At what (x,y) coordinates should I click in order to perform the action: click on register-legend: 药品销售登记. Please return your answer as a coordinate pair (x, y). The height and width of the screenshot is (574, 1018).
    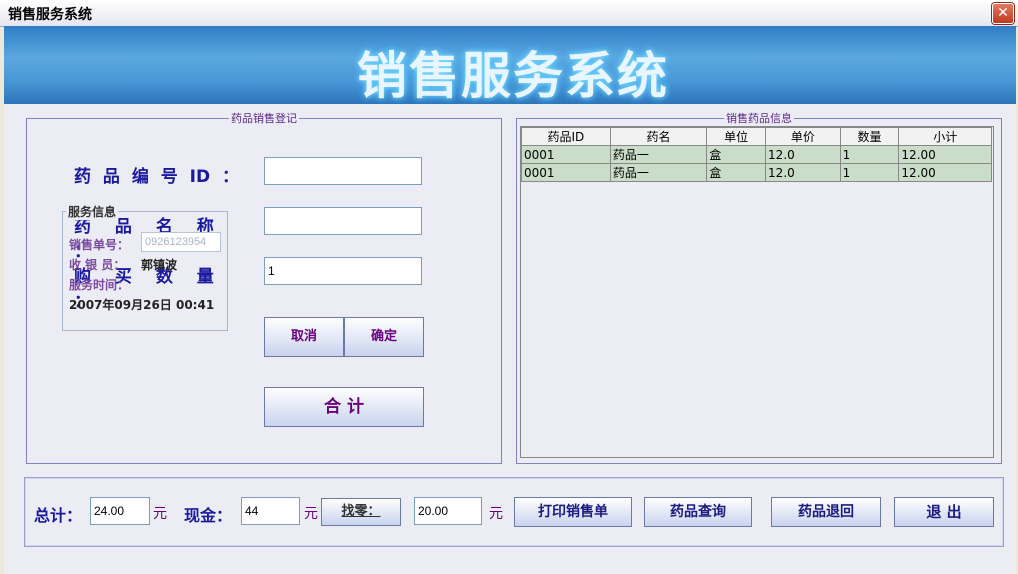
    Looking at the image, I should click on (264, 118).